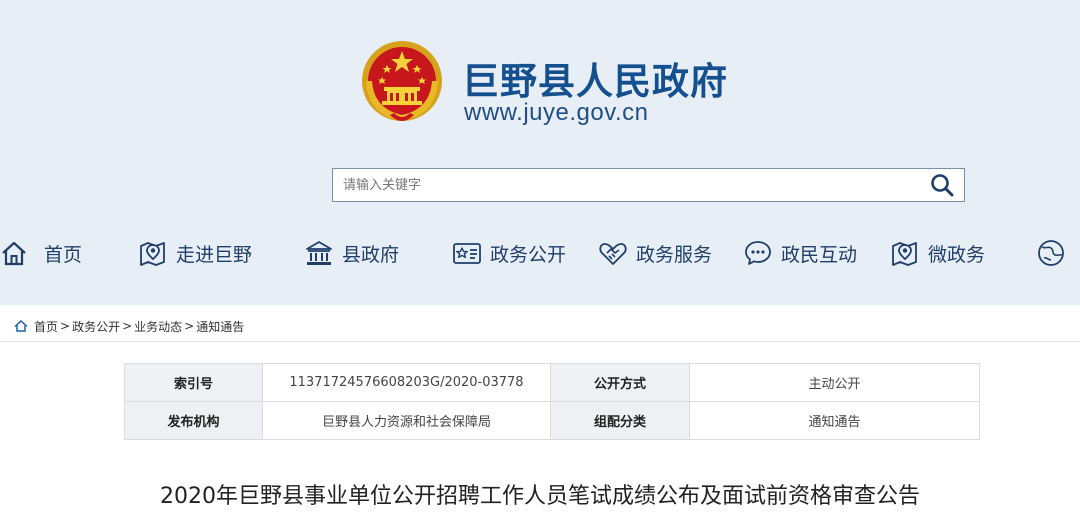 The height and width of the screenshot is (514, 1080). What do you see at coordinates (371, 254) in the screenshot?
I see `nav-label: 县政府` at bounding box center [371, 254].